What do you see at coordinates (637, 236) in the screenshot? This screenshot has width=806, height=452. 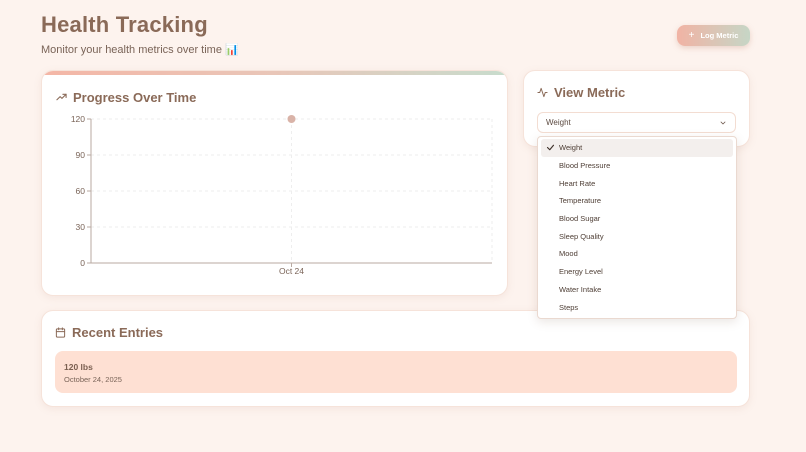 I see `metric-option: Sleep Quality` at bounding box center [637, 236].